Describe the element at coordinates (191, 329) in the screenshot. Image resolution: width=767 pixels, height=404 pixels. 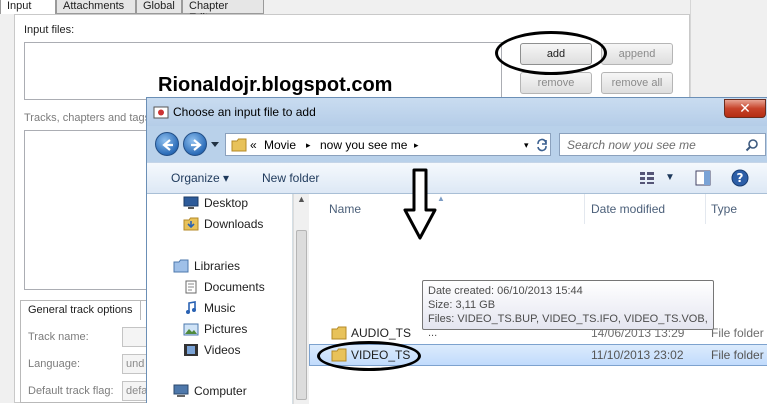
I see `pictures-icon` at that location.